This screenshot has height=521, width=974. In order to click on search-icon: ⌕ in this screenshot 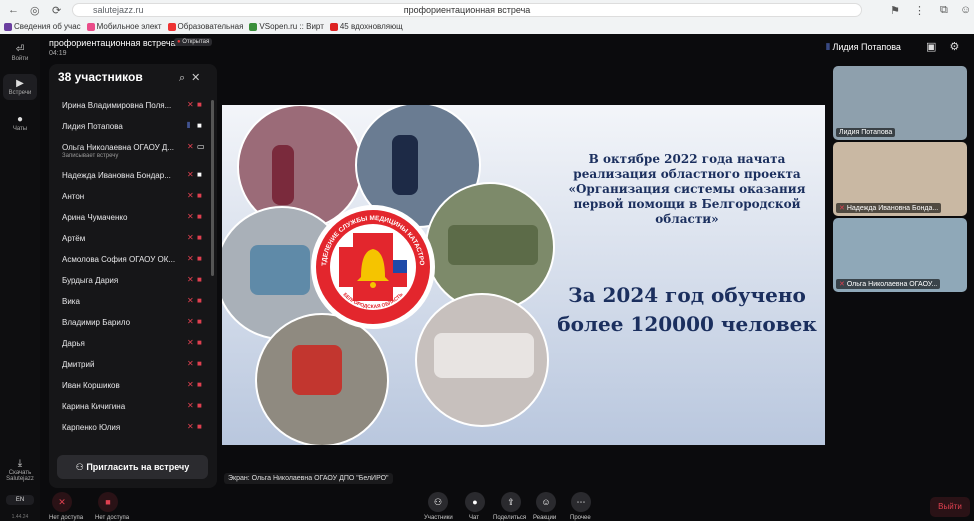, I will do `click(185, 78)`.